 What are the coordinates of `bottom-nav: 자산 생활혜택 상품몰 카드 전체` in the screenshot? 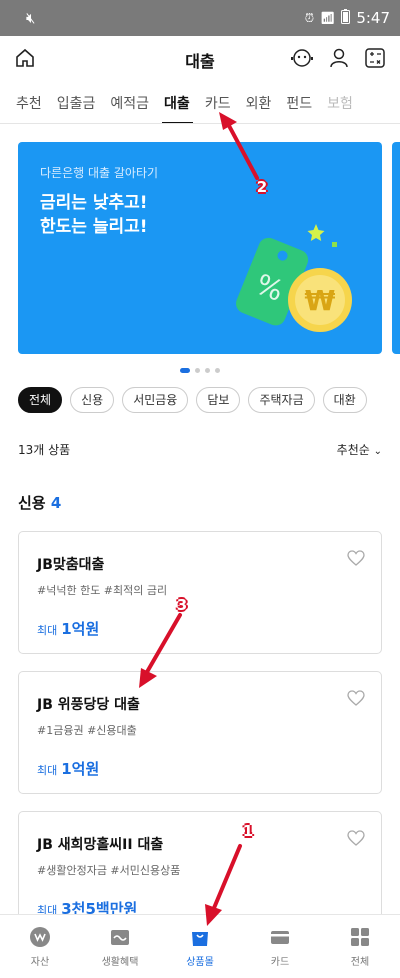 It's located at (200, 946).